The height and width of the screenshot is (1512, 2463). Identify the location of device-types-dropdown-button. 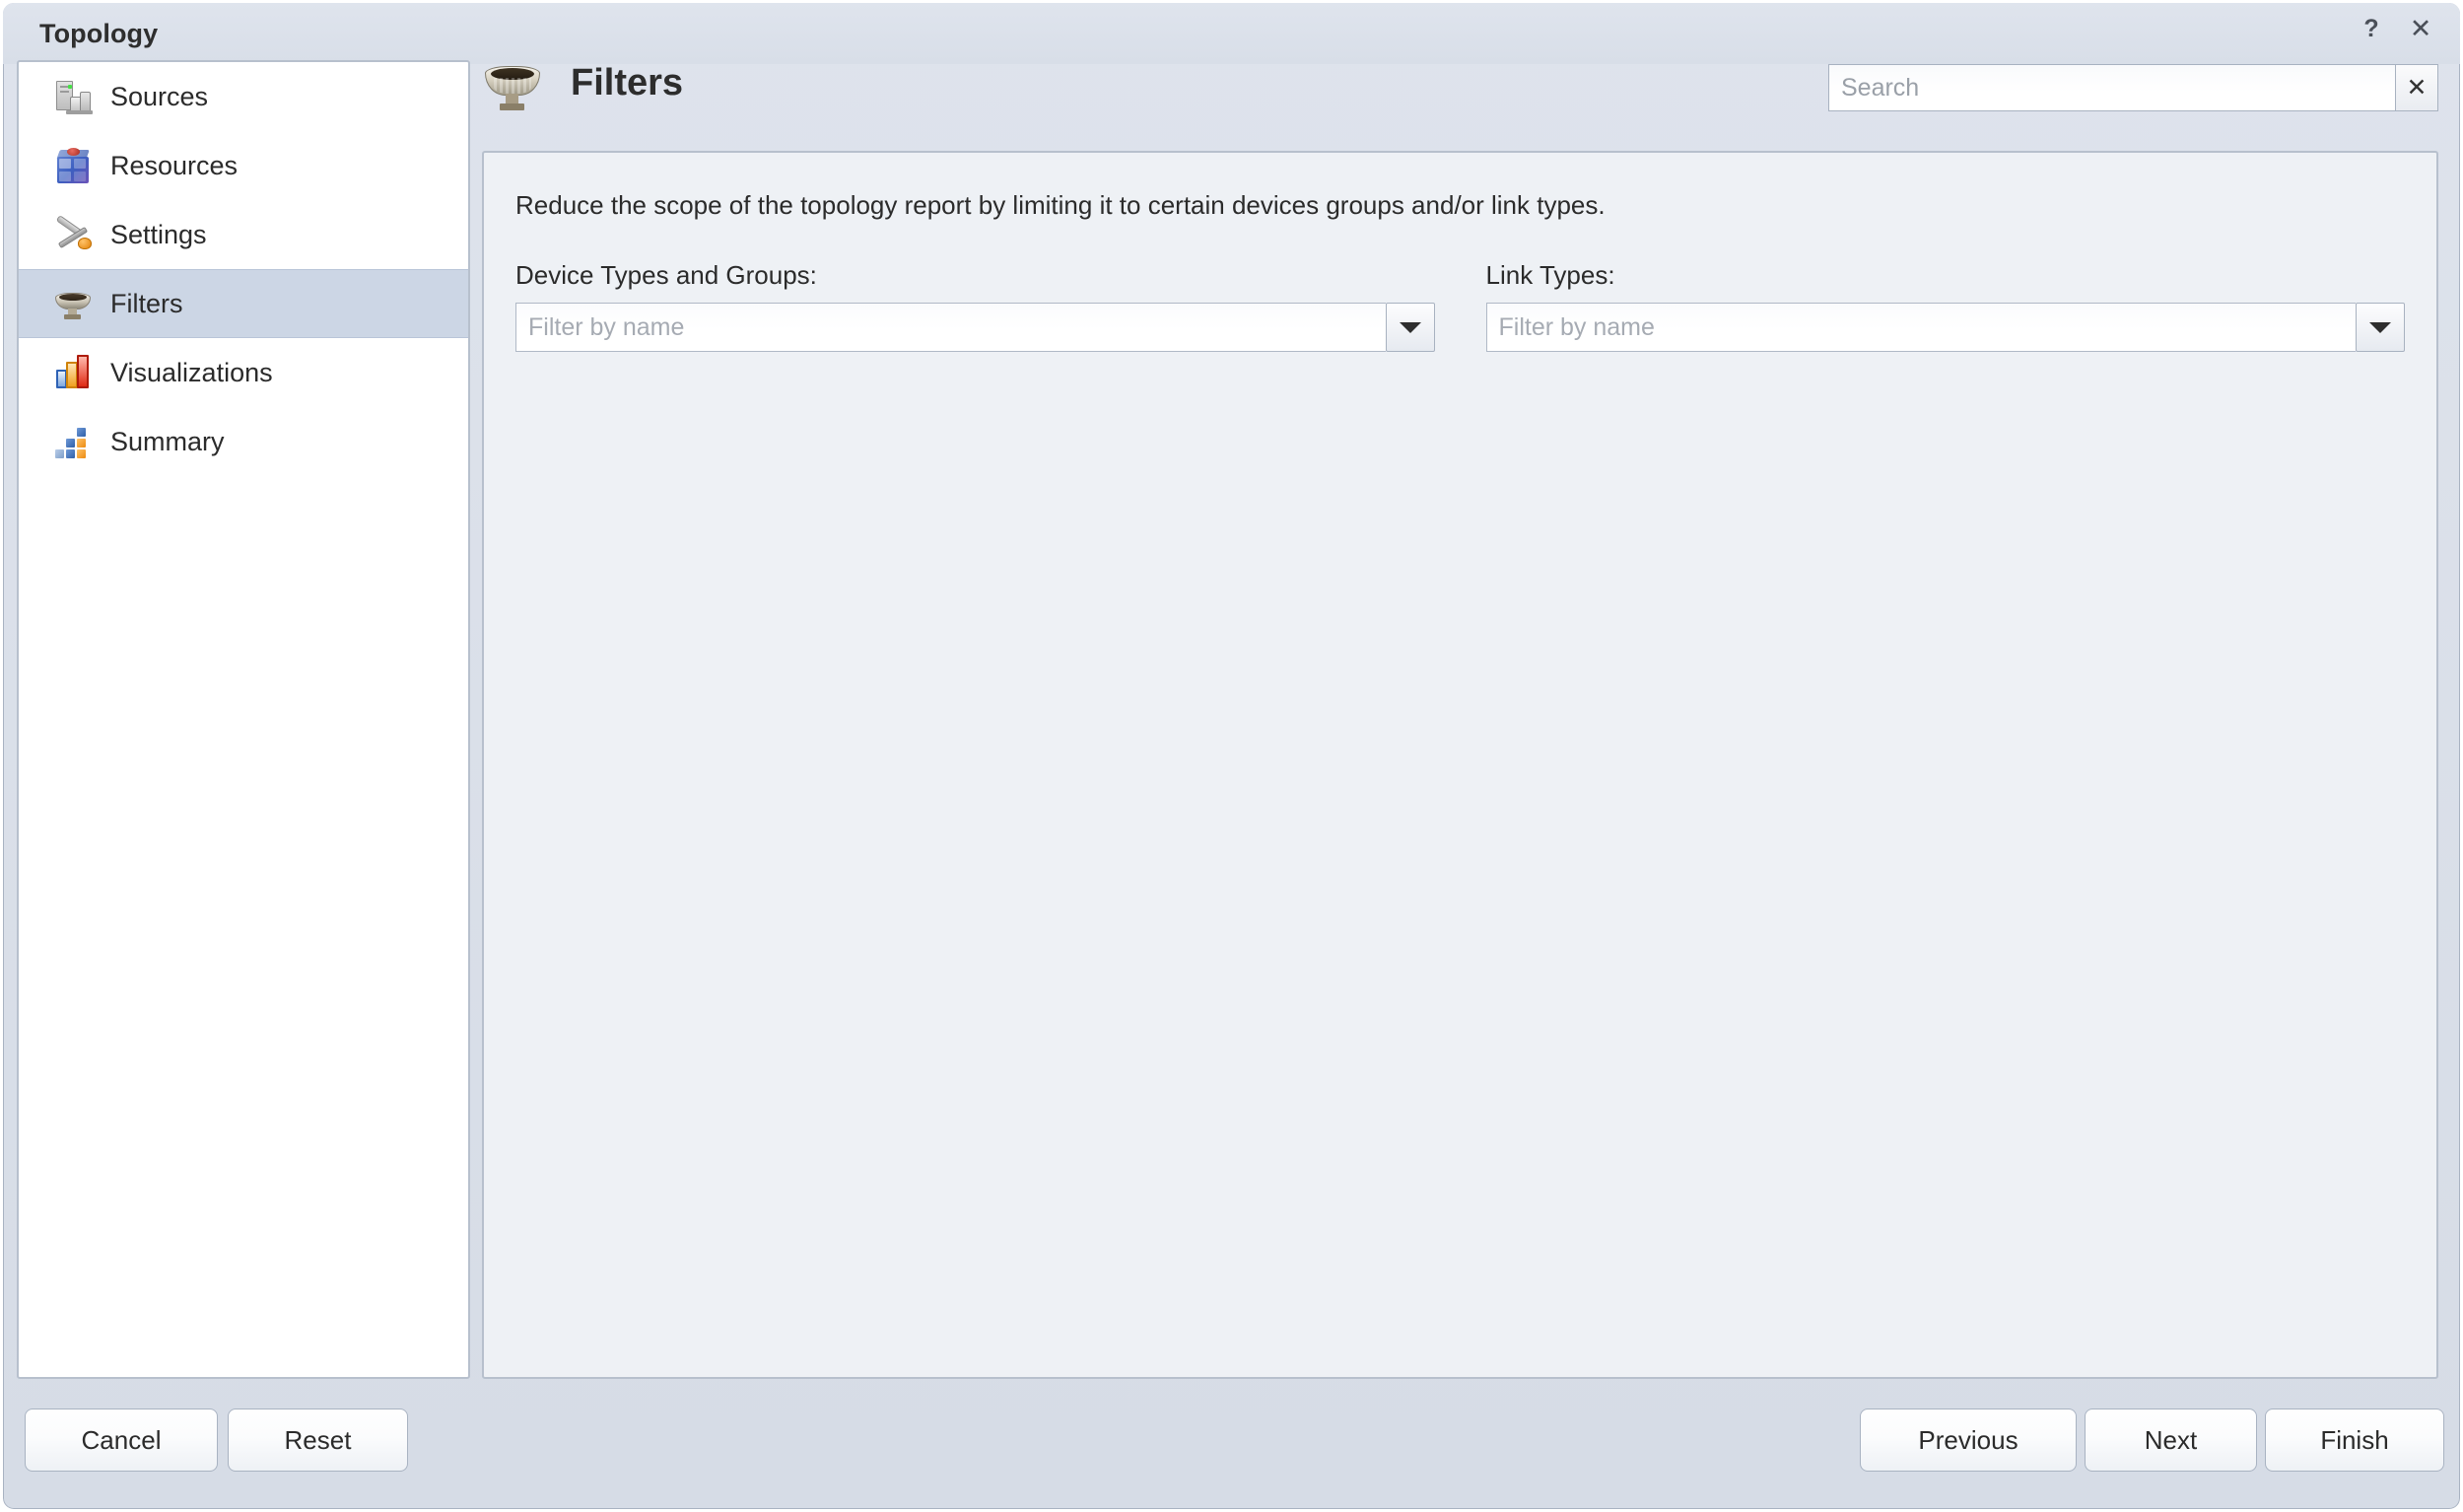
(1410, 327).